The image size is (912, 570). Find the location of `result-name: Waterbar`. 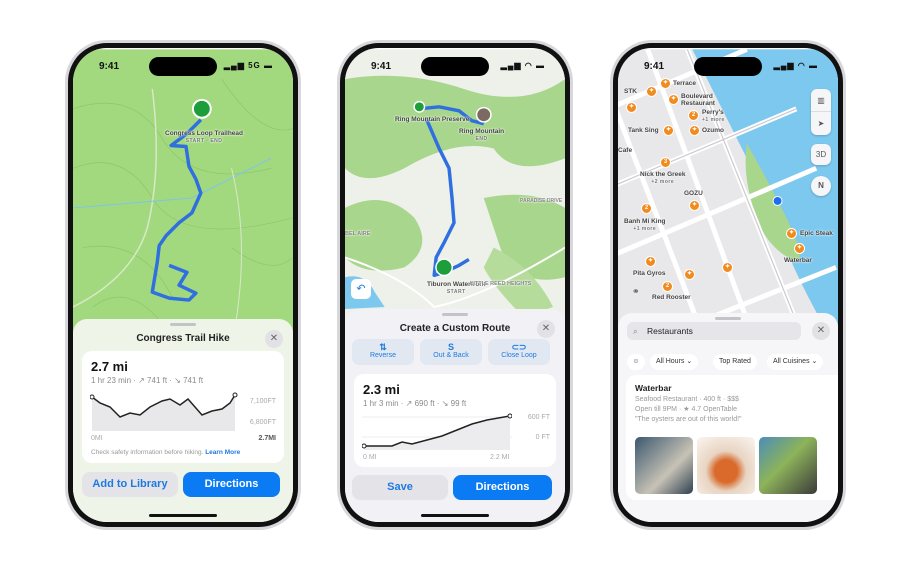

result-name: Waterbar is located at coordinates (653, 388).